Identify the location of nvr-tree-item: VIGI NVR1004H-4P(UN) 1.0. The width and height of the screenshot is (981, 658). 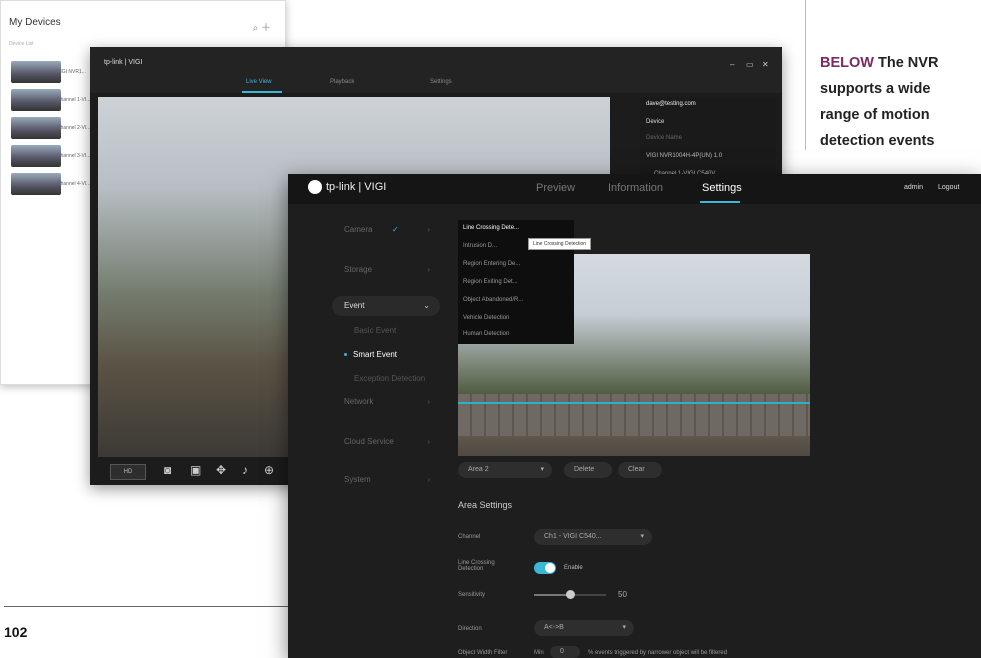
(684, 156).